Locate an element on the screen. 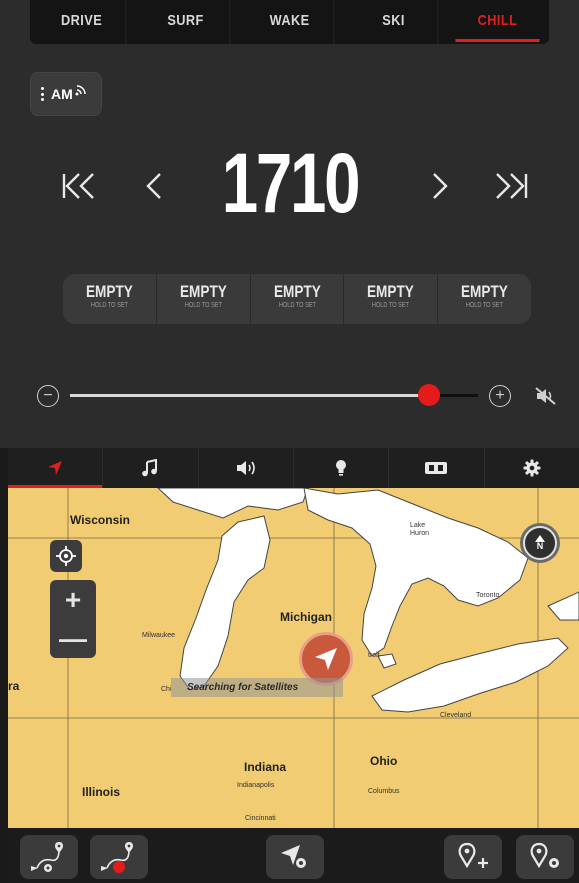 The height and width of the screenshot is (883, 579). lake-erie is located at coordinates (470, 675).